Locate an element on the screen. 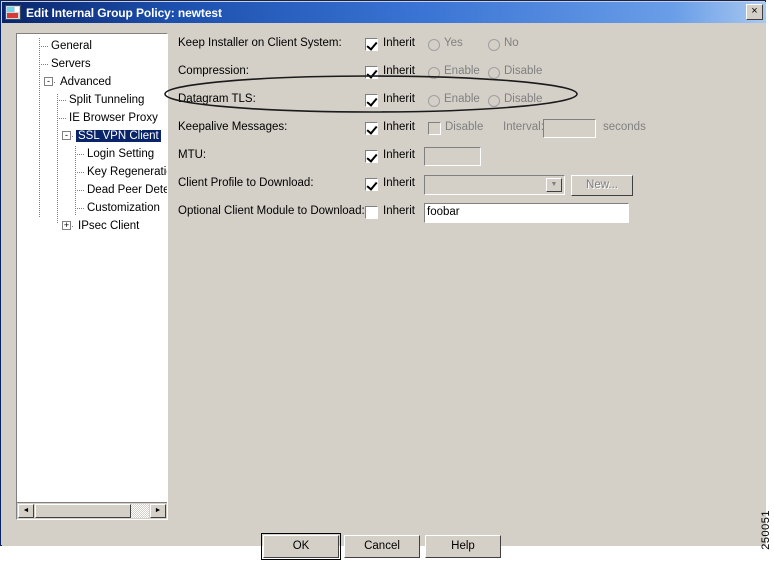 This screenshot has width=774, height=561. close-icon: × is located at coordinates (754, 12).